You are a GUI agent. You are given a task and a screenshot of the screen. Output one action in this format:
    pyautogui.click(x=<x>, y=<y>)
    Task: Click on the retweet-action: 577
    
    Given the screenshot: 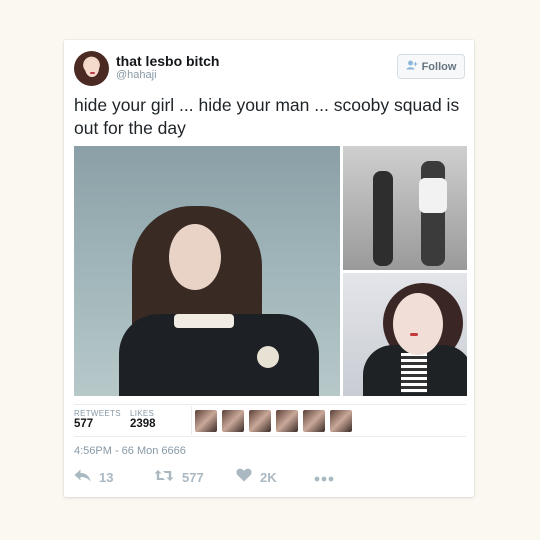 What is the action you would take?
    pyautogui.click(x=195, y=478)
    